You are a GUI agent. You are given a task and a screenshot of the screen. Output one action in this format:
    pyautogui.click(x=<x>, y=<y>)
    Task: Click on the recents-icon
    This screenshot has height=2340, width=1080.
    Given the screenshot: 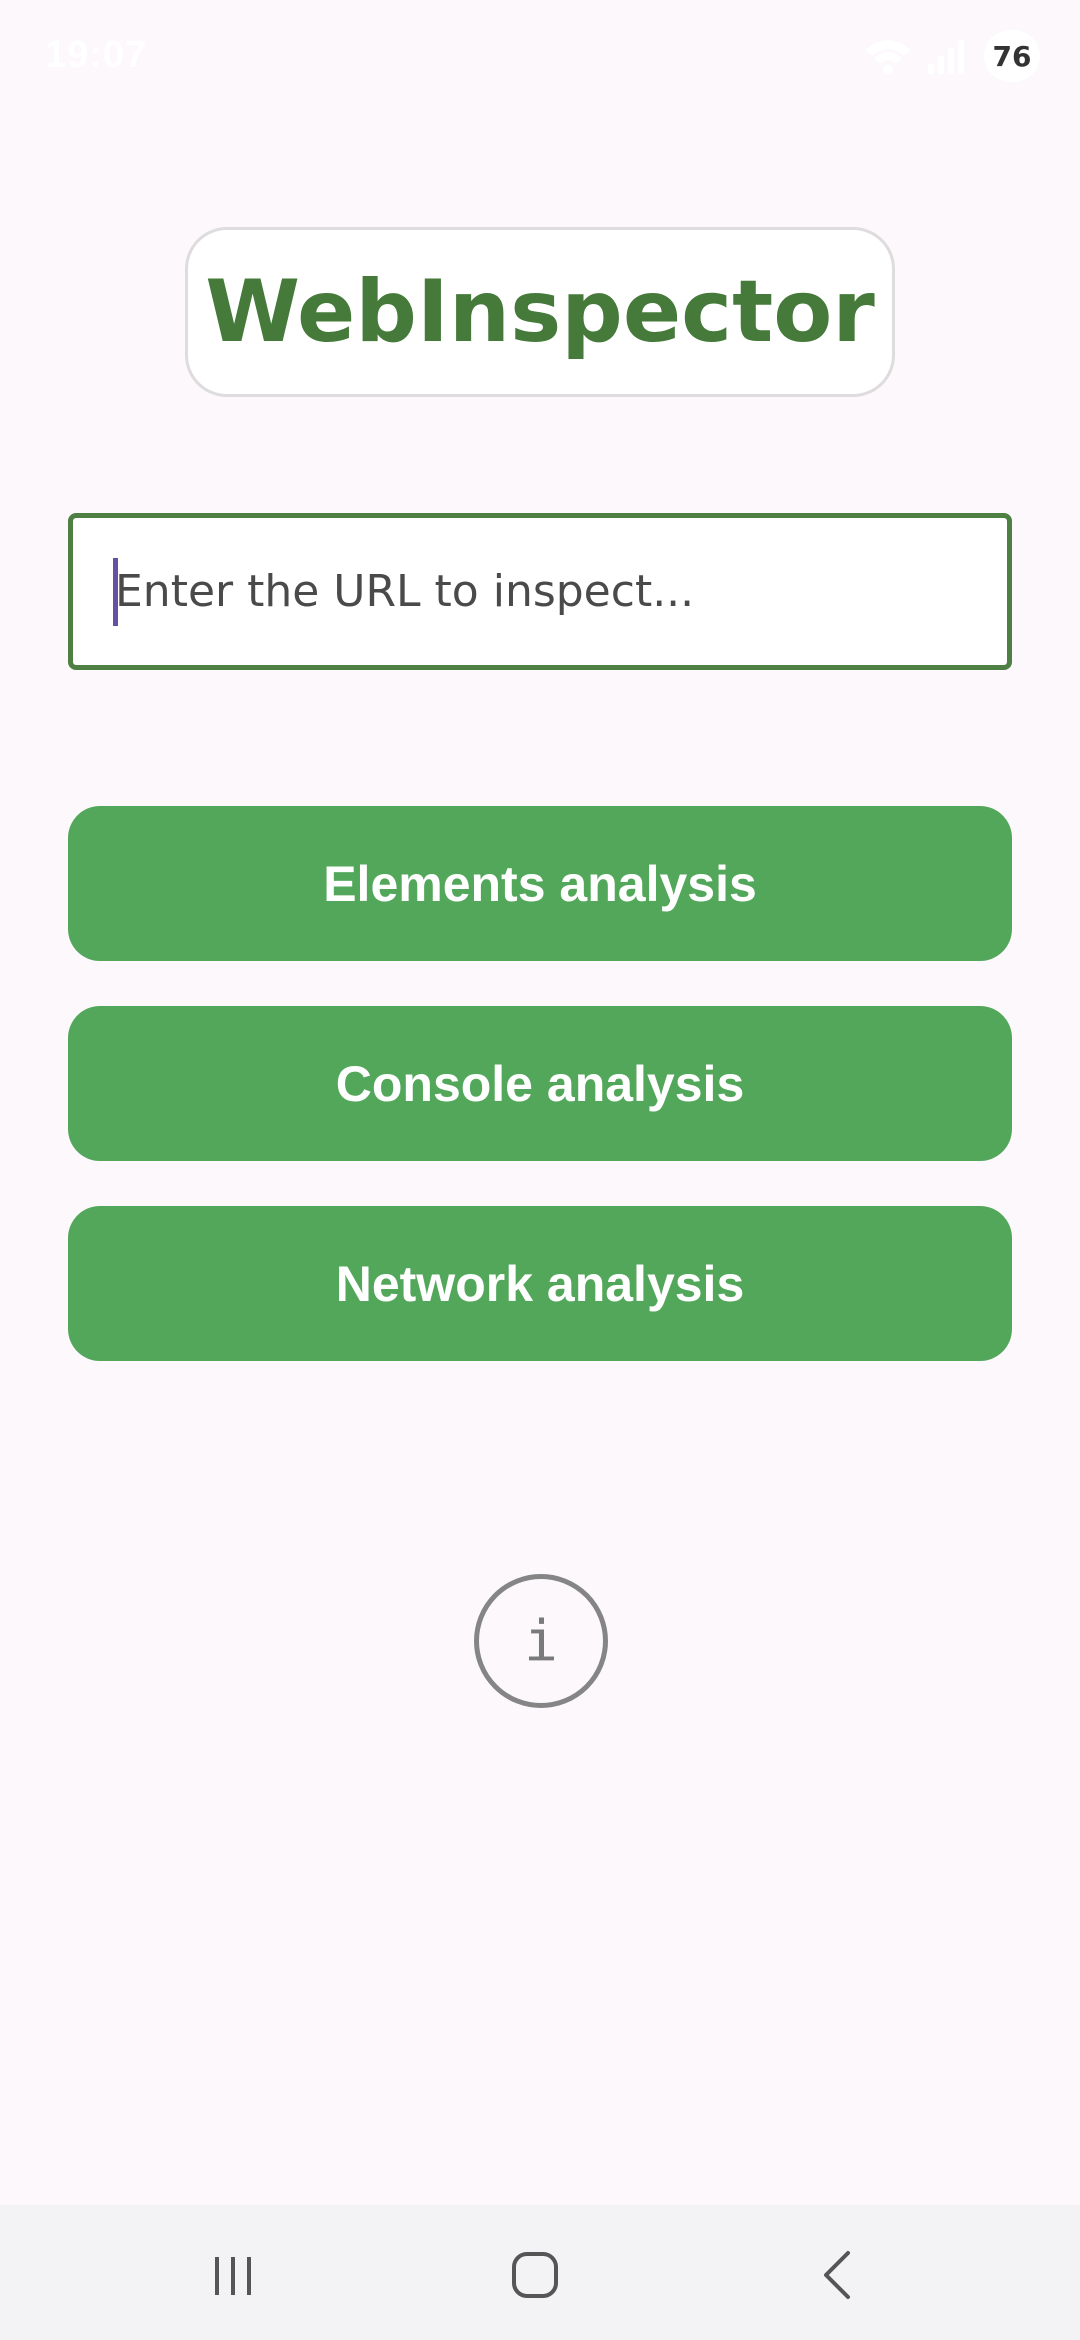 What is the action you would take?
    pyautogui.click(x=233, y=2276)
    